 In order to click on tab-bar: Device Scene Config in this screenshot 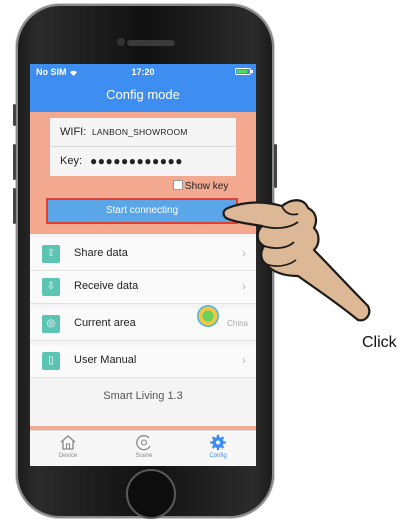, I will do `click(143, 448)`.